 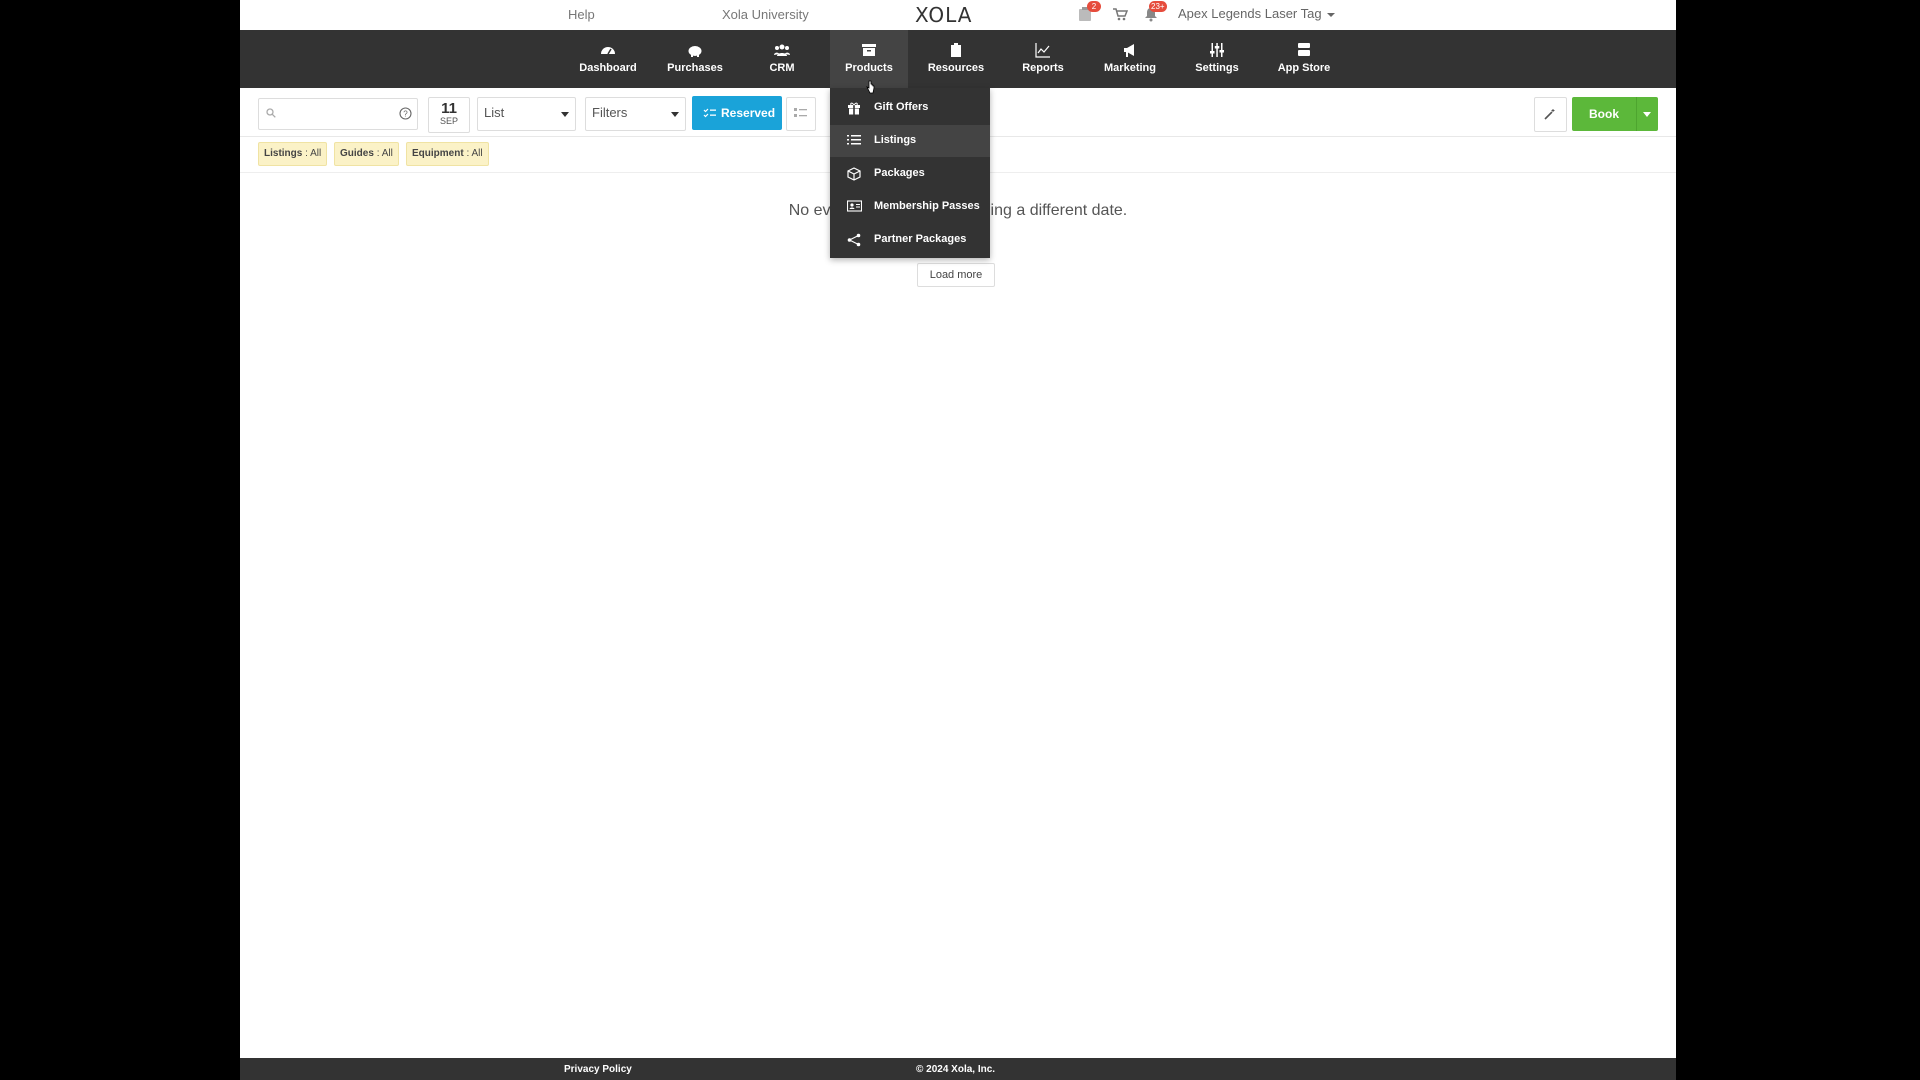 What do you see at coordinates (748, 113) in the screenshot?
I see `reserved-label: Reserved` at bounding box center [748, 113].